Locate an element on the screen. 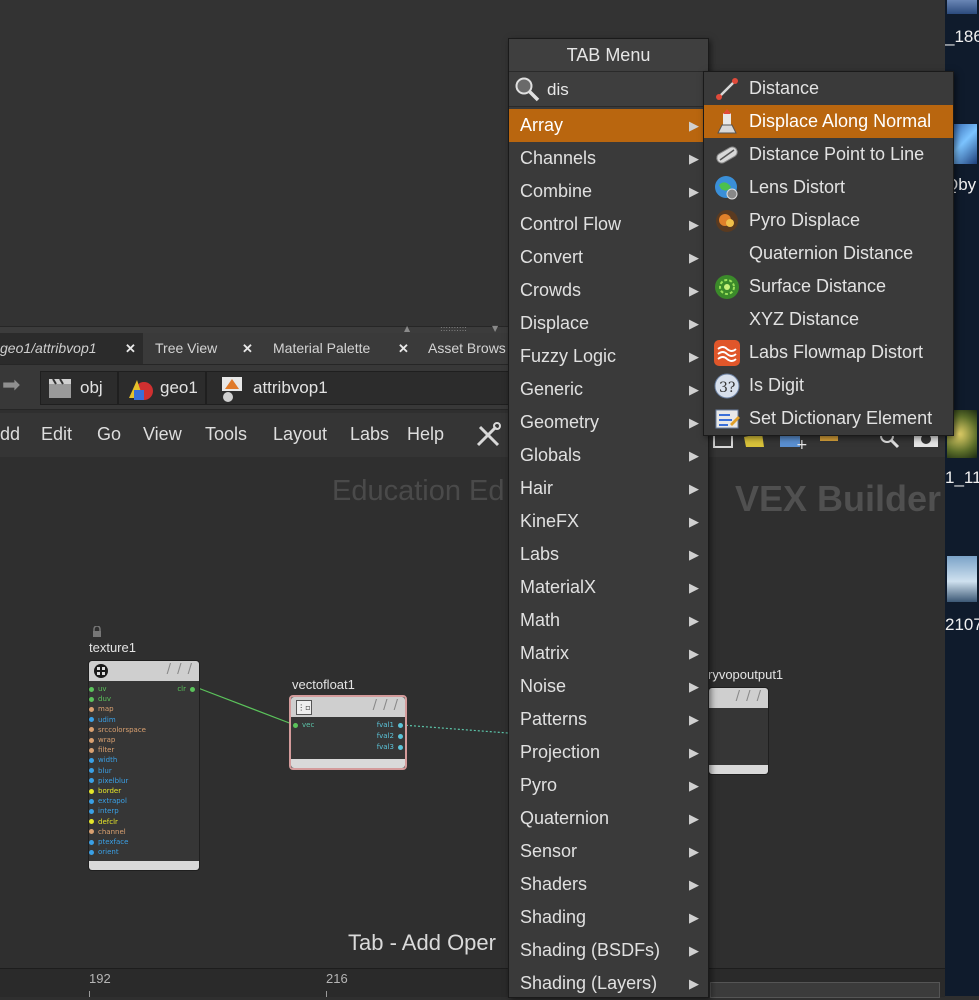  category-materialx: MaterialX ▶ is located at coordinates (608, 587).